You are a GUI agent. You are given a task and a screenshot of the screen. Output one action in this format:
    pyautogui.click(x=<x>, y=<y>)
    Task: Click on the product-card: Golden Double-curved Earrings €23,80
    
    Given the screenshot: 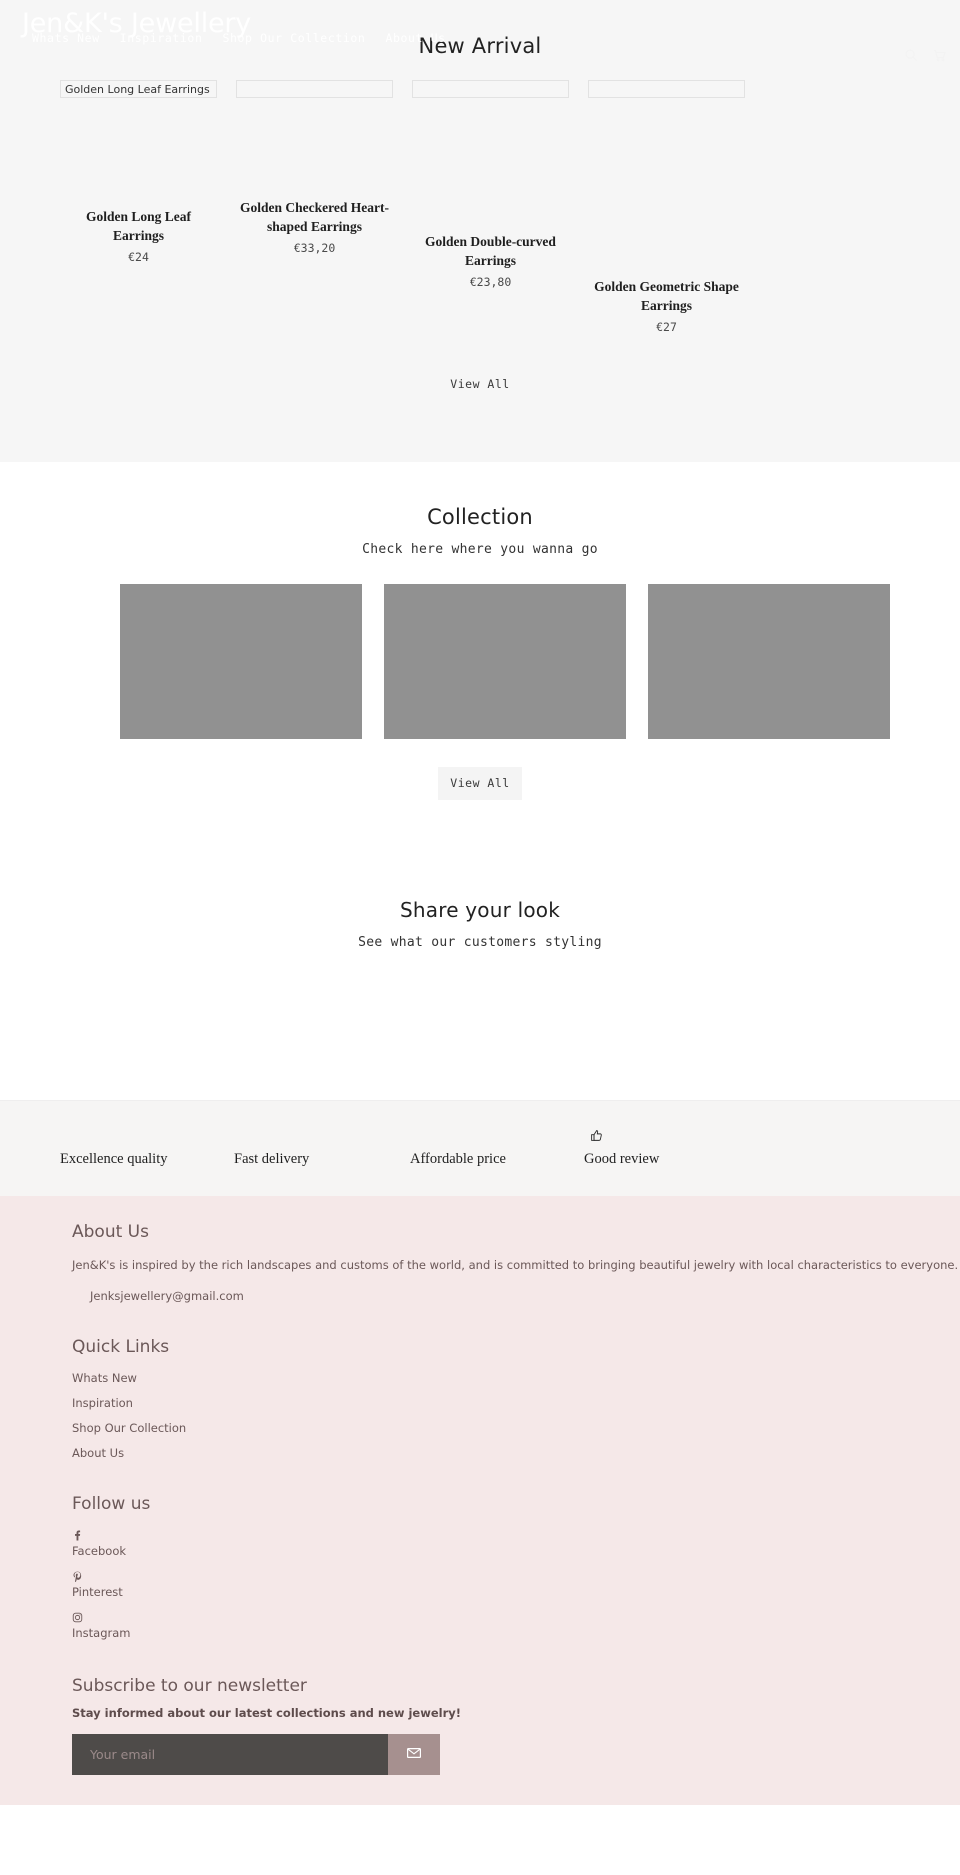 What is the action you would take?
    pyautogui.click(x=490, y=184)
    